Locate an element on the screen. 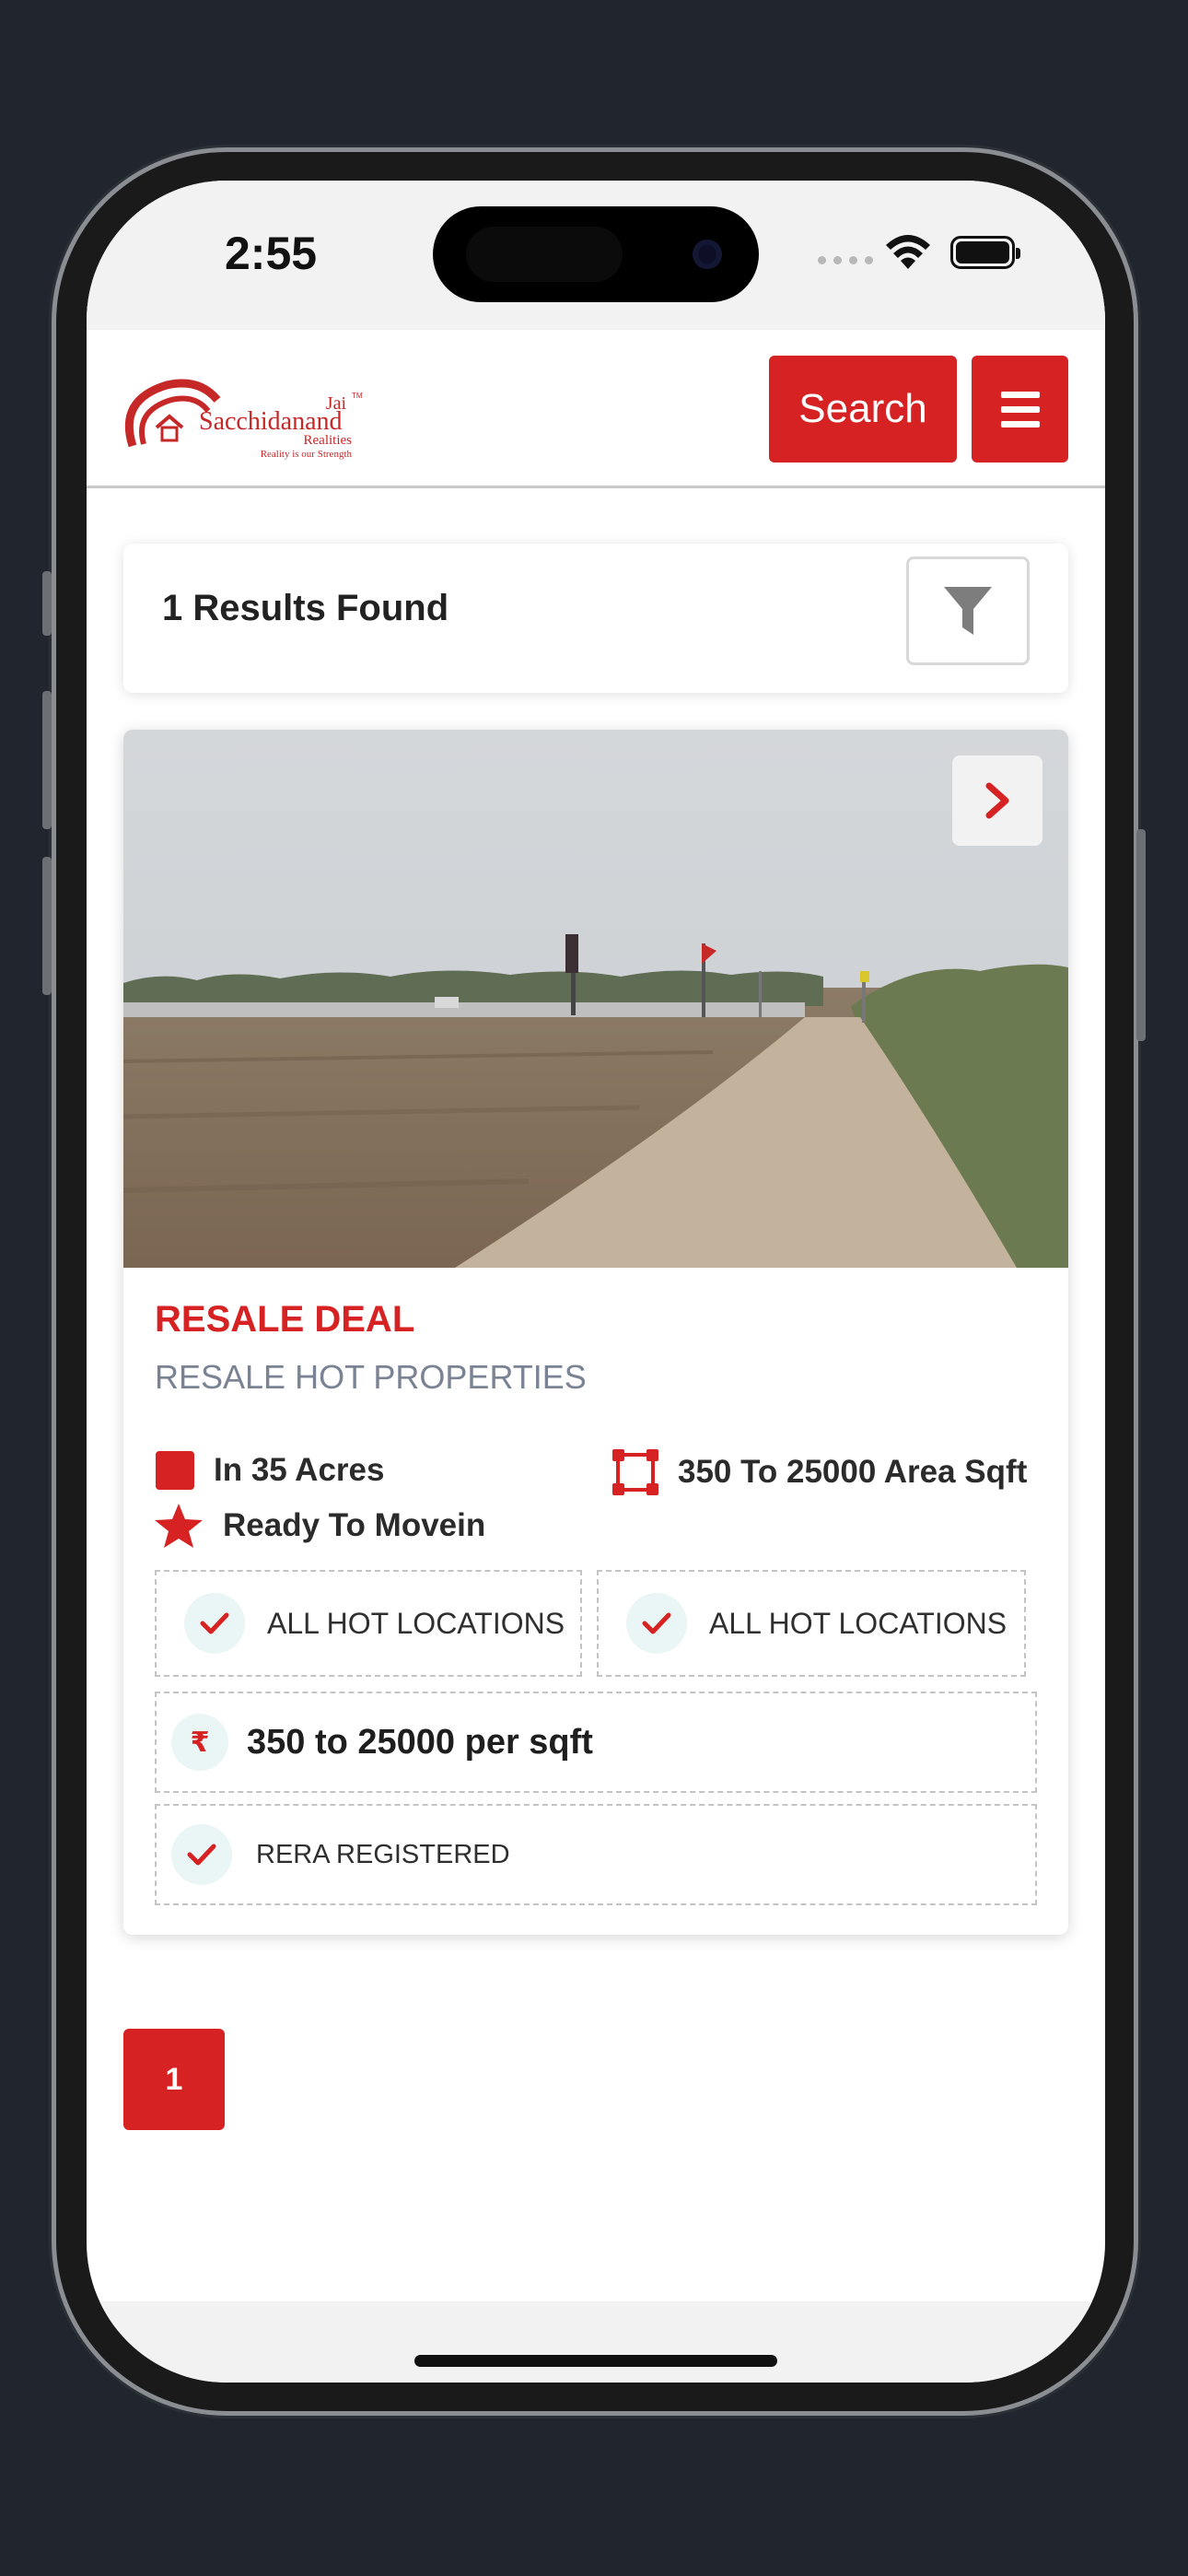 This screenshot has height=2576, width=1188. camera-icon is located at coordinates (707, 255).